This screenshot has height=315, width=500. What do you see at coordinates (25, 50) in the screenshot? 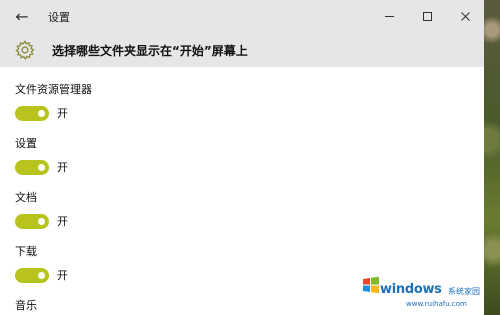
I see `gear-icon` at bounding box center [25, 50].